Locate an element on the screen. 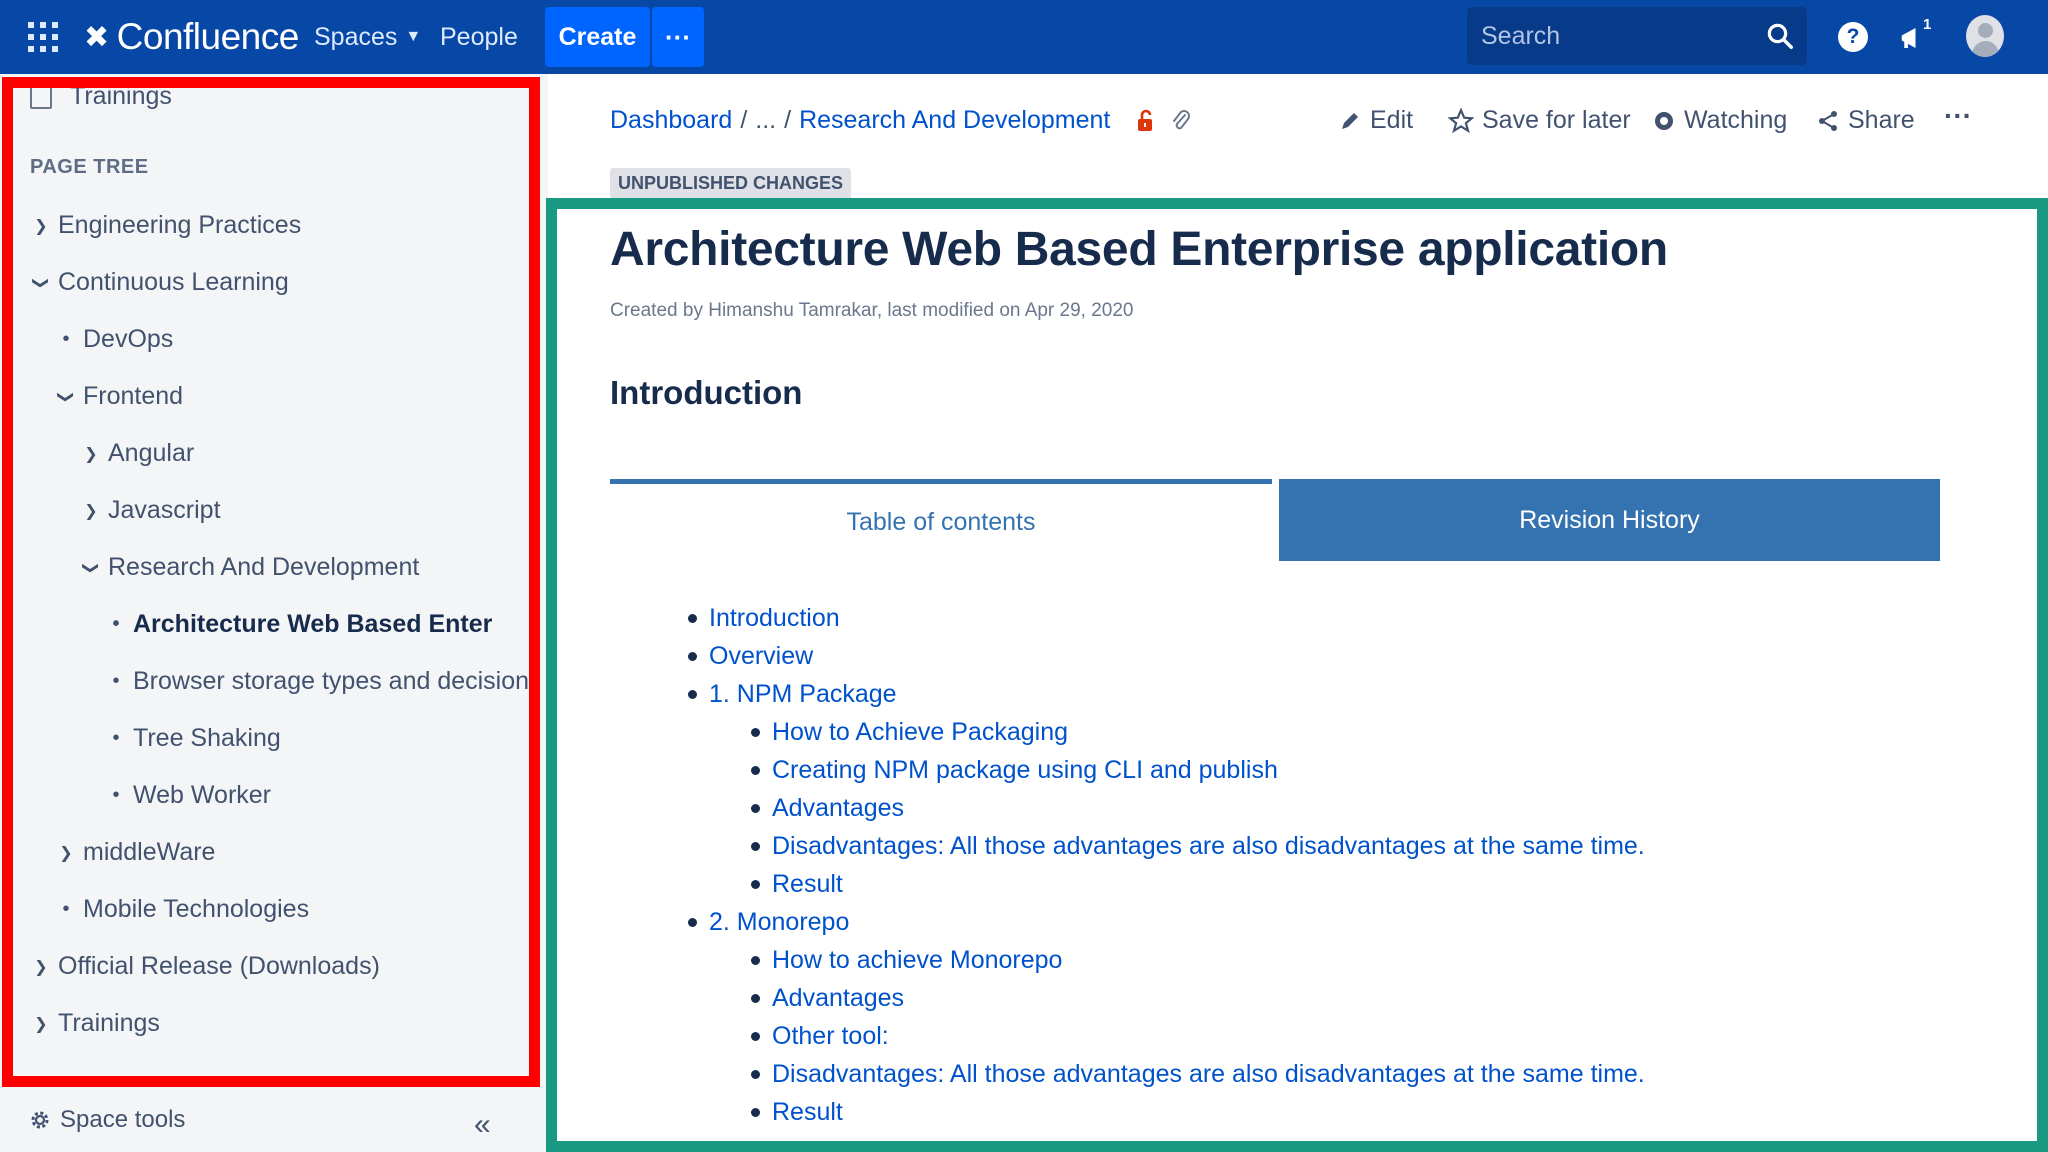 This screenshot has width=2048, height=1152. breadcrumb-research-and-development: Research And Development is located at coordinates (954, 120).